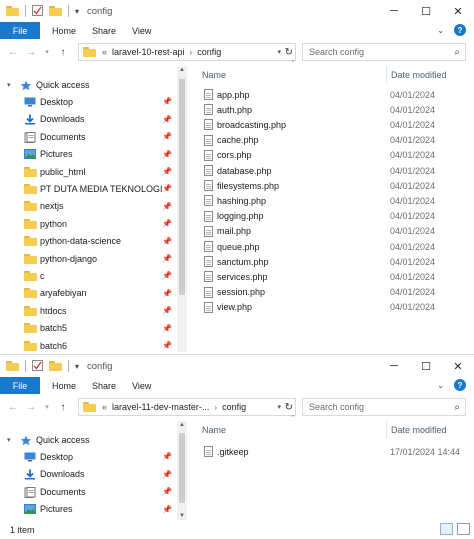 This screenshot has height=539, width=474. What do you see at coordinates (331, 155) in the screenshot?
I see `file-row: cors.php 04/01/2024` at bounding box center [331, 155].